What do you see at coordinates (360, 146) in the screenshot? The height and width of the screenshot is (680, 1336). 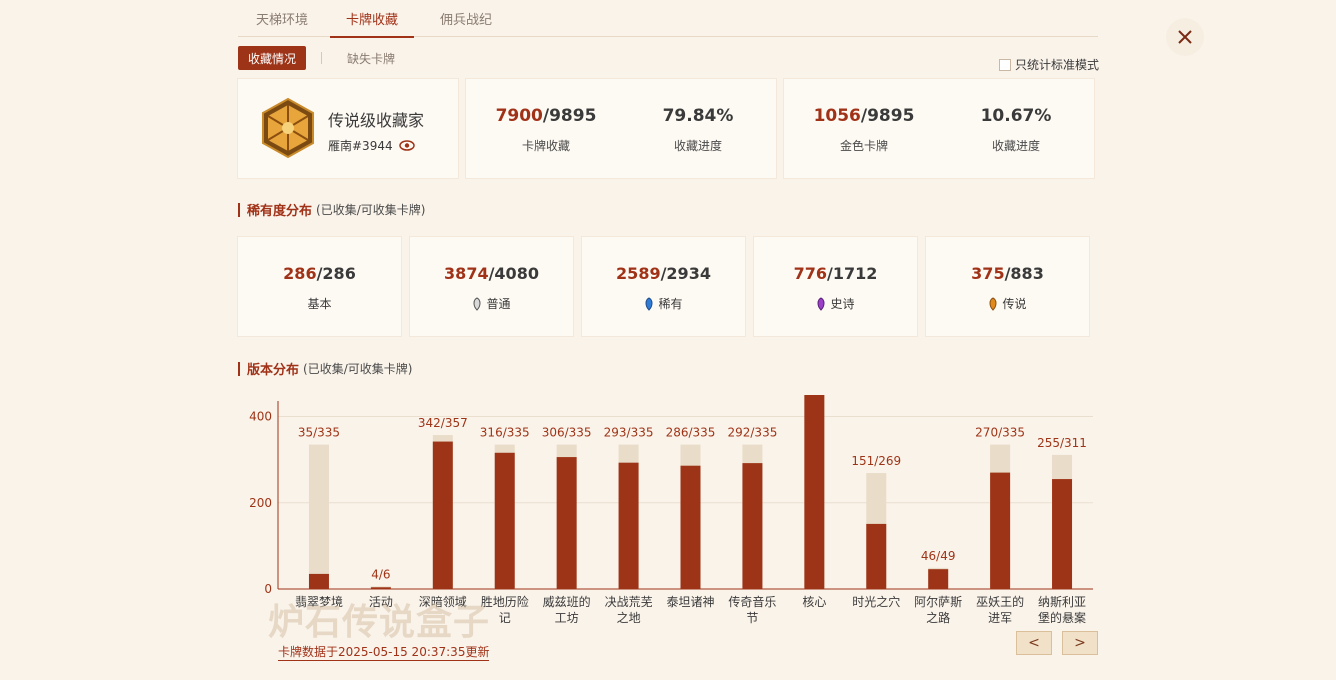 I see `player-name: 雁南#3944` at bounding box center [360, 146].